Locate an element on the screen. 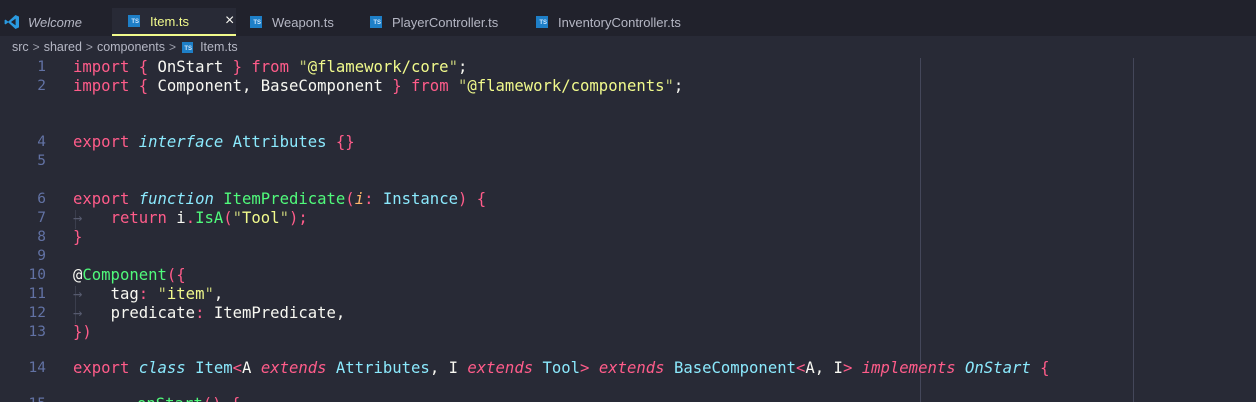  code-line: @Component({ is located at coordinates (129, 275).